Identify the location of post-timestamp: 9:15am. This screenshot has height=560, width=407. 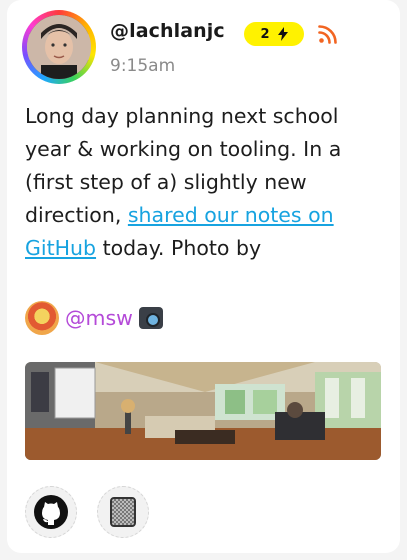
(142, 66).